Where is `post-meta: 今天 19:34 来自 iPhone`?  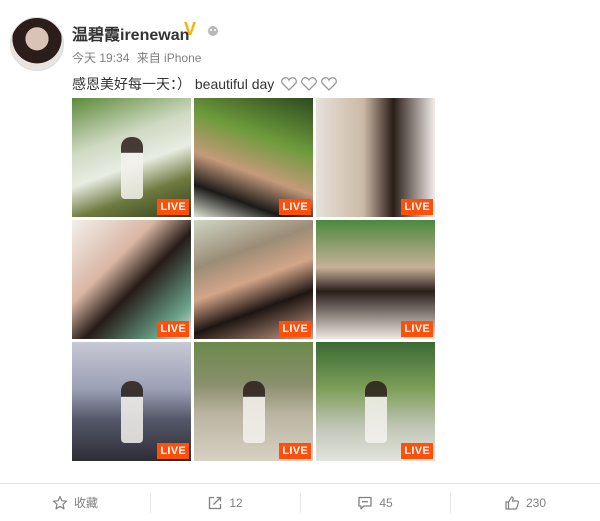
post-meta: 今天 19:34 来自 iPhone is located at coordinates (138, 57).